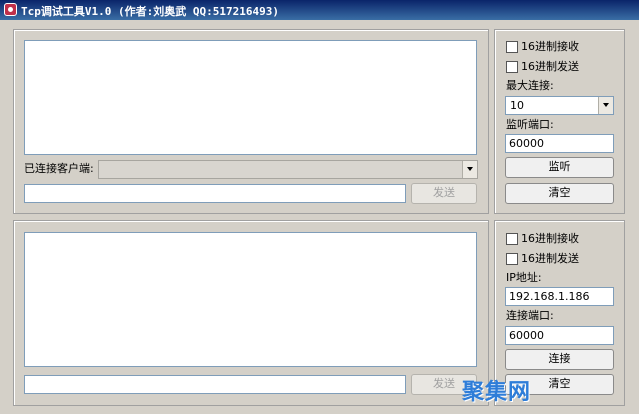 The height and width of the screenshot is (414, 639). I want to click on server-send-button: 发送, so click(444, 193).